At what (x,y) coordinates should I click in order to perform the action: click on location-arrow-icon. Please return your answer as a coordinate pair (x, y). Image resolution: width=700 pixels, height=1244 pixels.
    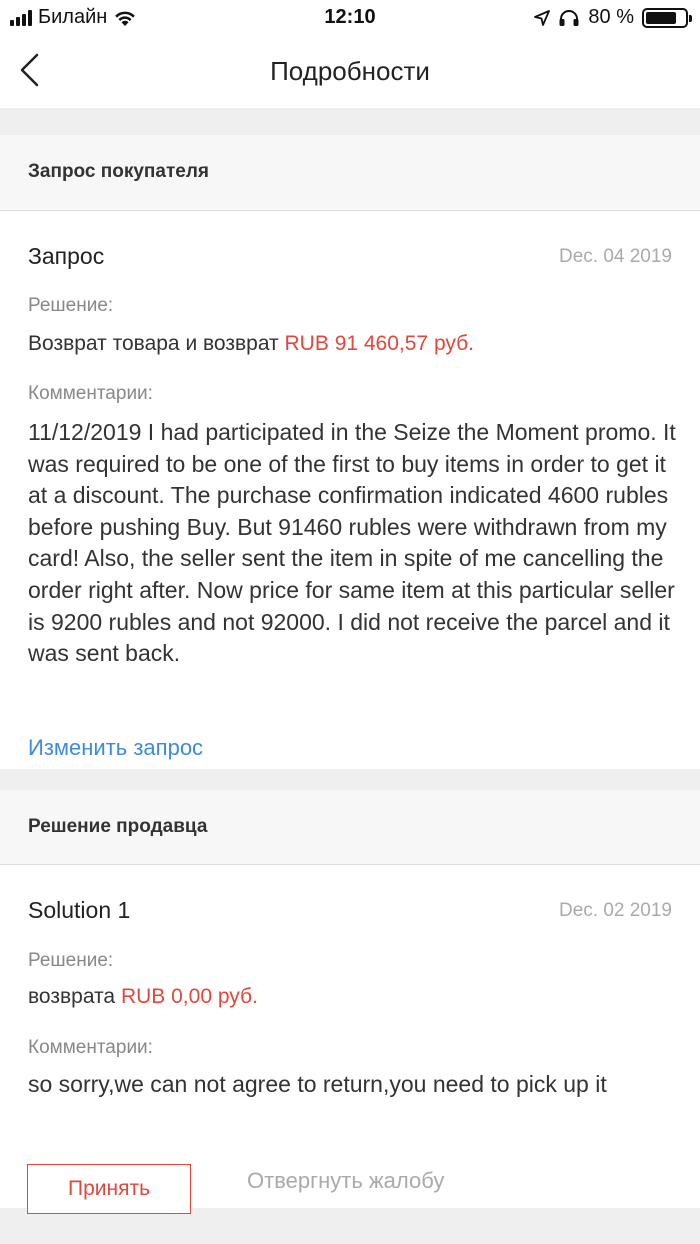
    Looking at the image, I should click on (542, 17).